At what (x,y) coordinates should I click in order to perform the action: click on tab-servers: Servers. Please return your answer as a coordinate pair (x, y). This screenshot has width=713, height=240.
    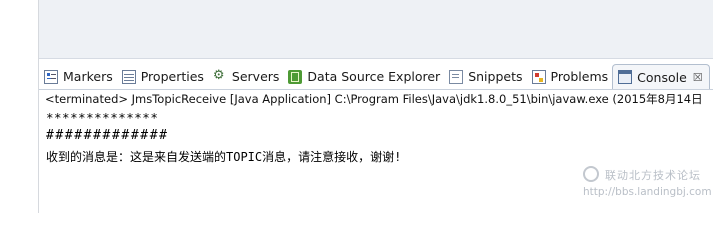
    Looking at the image, I should click on (246, 76).